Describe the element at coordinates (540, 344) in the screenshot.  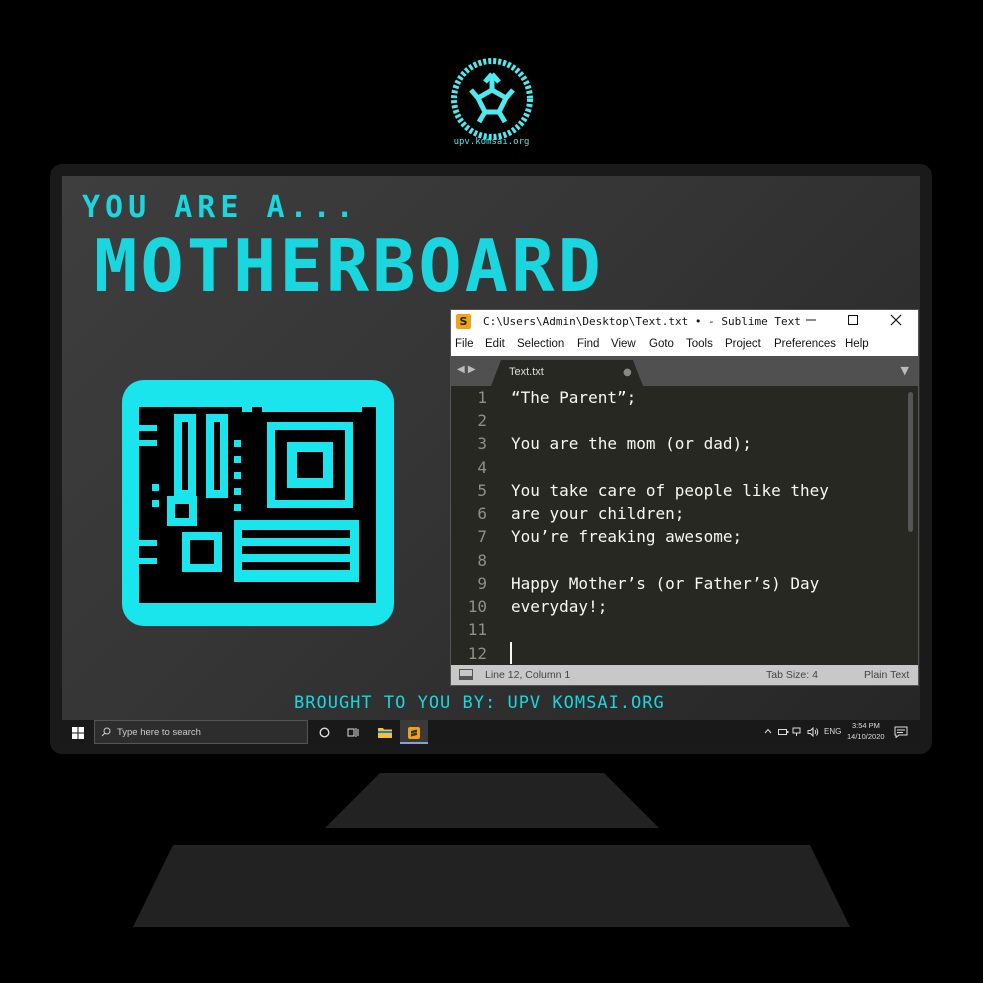
I see `menu-selection: Selection` at that location.